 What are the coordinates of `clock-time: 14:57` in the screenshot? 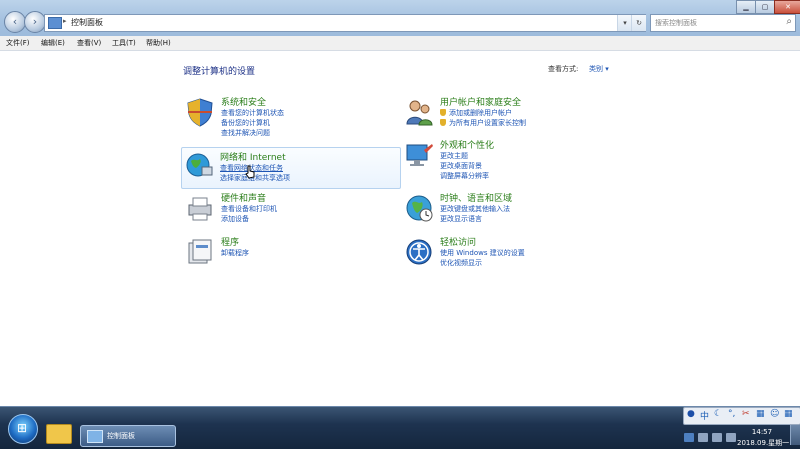 It's located at (762, 432).